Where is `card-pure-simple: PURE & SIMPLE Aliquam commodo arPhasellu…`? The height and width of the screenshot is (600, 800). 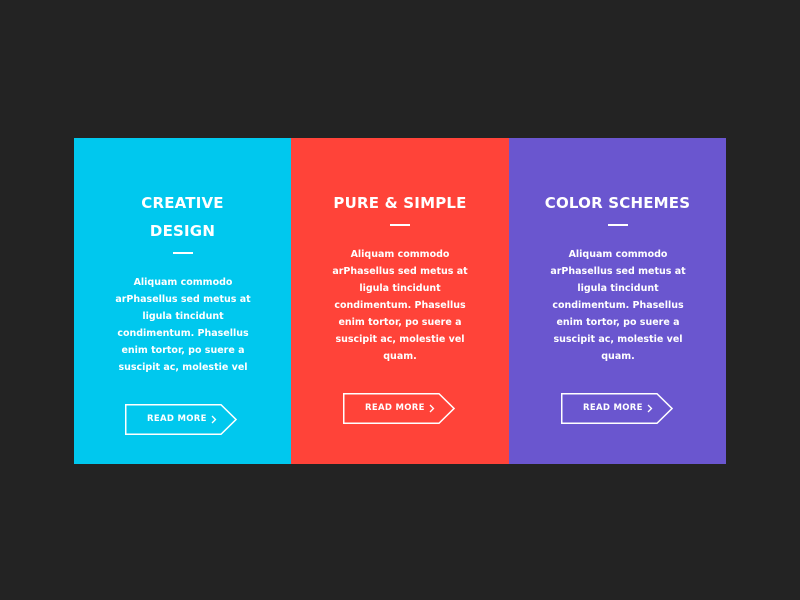
card-pure-simple: PURE & SIMPLE Aliquam commodo arPhasellu… is located at coordinates (400, 301).